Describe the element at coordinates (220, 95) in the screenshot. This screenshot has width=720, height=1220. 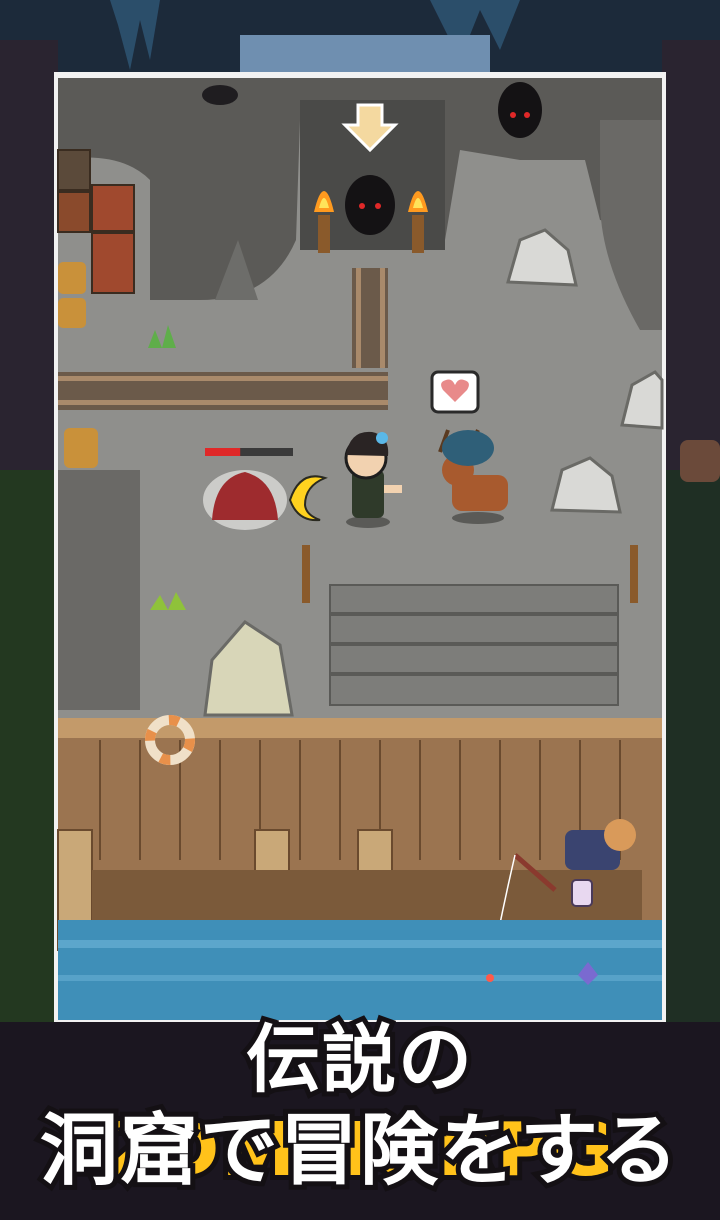
I see `cave-hole-small` at that location.